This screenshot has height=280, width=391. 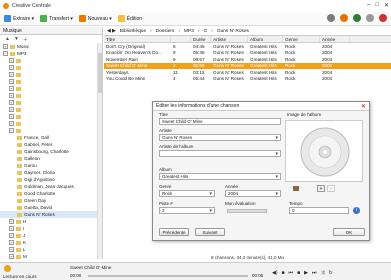 What do you see at coordinates (306, 273) in the screenshot?
I see `play-icon: ▶` at bounding box center [306, 273].